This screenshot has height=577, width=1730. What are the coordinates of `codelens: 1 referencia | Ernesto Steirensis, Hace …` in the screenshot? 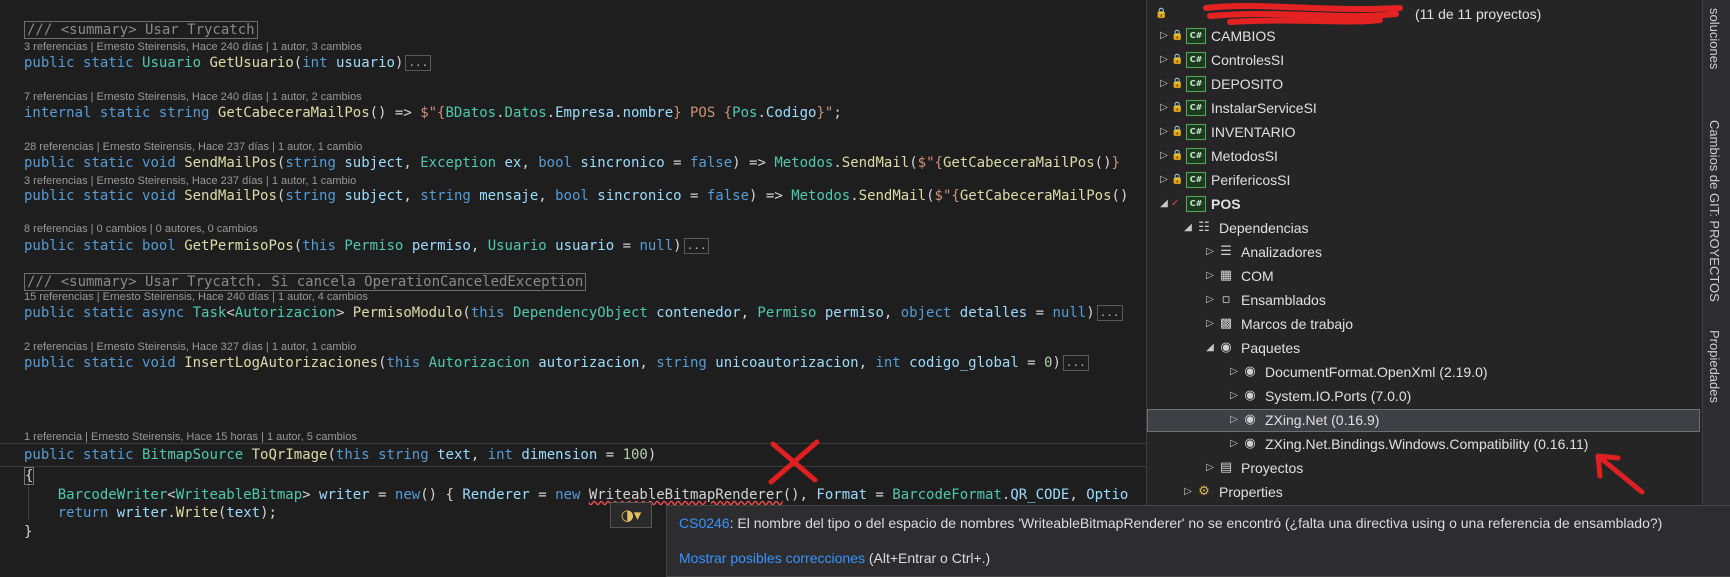 It's located at (190, 437).